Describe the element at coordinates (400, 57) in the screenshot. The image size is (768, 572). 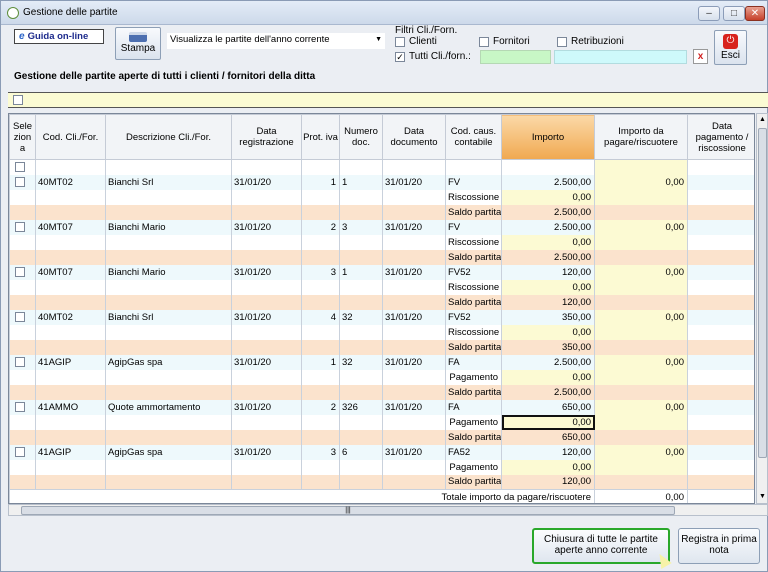
I see `tutti-checkbox: ✓` at that location.